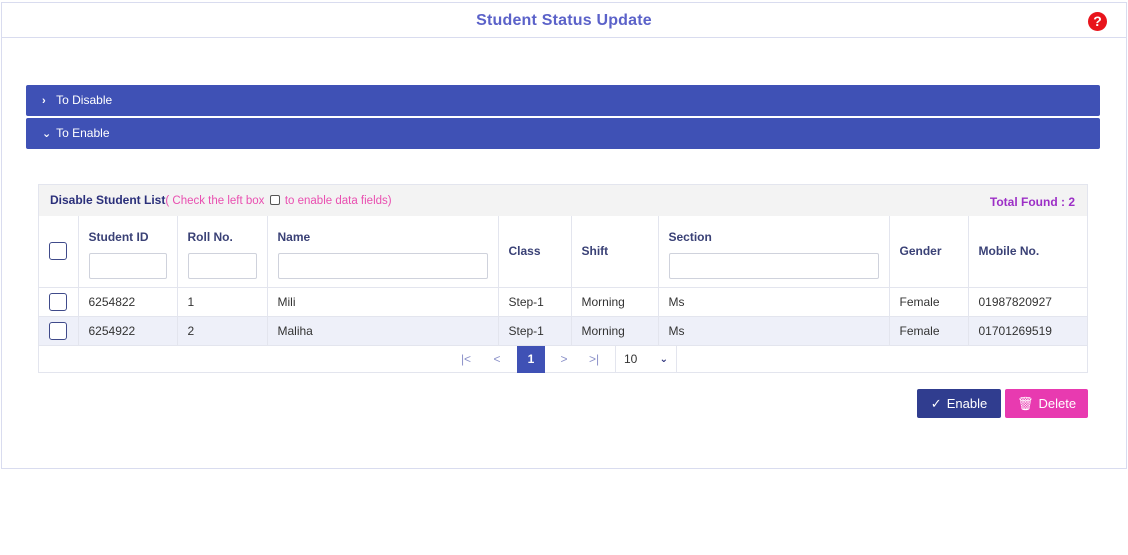 The width and height of the screenshot is (1128, 555). What do you see at coordinates (83, 133) in the screenshot?
I see `accordion-label: To Enable` at bounding box center [83, 133].